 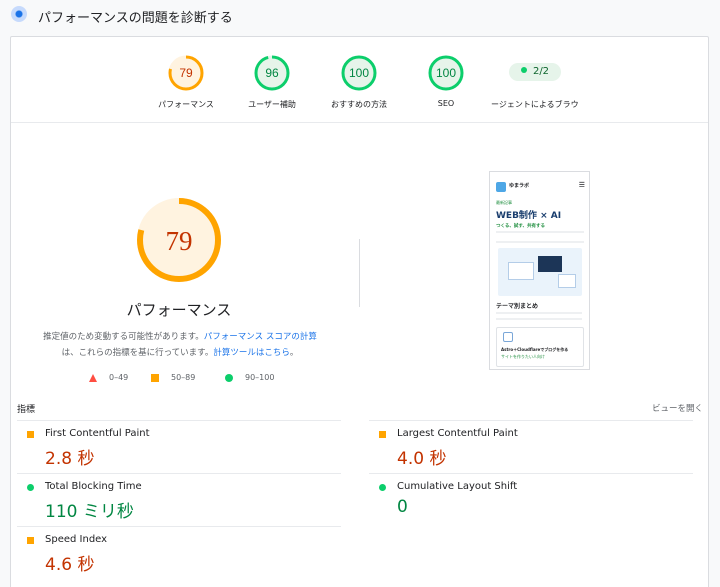 What do you see at coordinates (183, 377) in the screenshot?
I see `legend-range: 50–89` at bounding box center [183, 377].